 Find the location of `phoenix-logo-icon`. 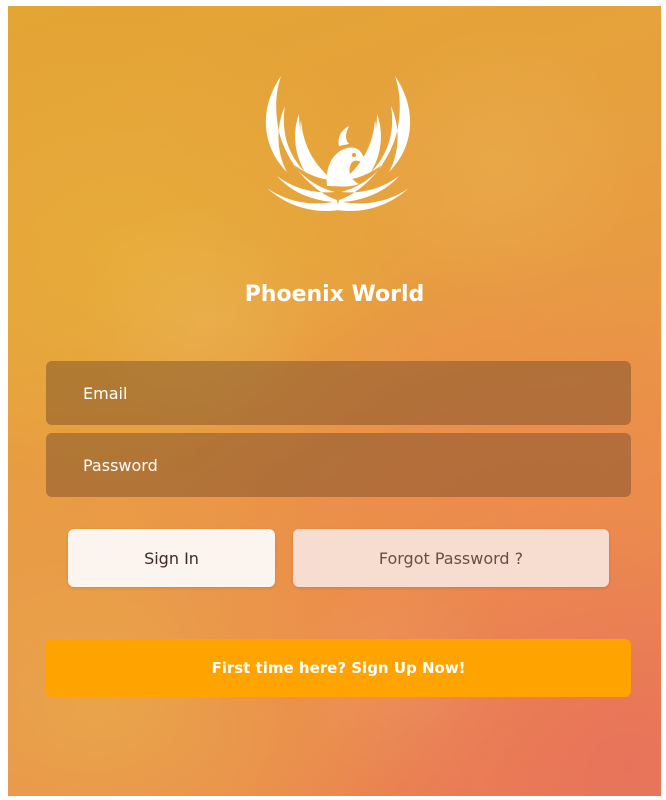

phoenix-logo-icon is located at coordinates (338, 144).